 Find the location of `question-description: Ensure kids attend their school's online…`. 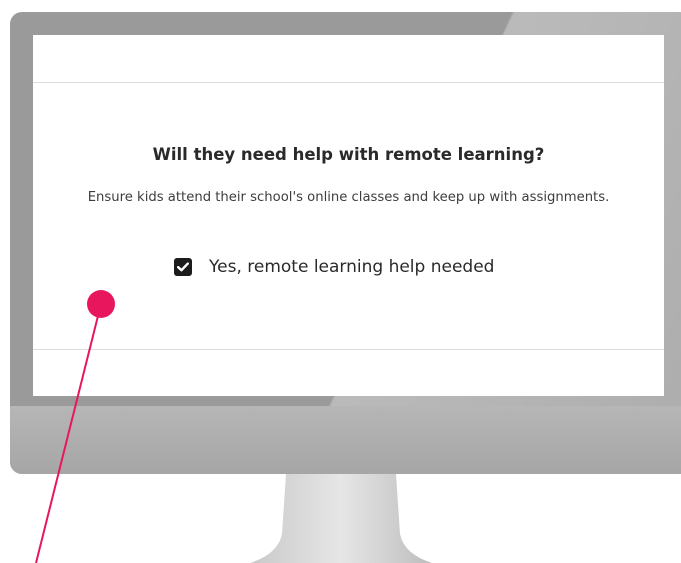

question-description: Ensure kids attend their school's online… is located at coordinates (348, 197).